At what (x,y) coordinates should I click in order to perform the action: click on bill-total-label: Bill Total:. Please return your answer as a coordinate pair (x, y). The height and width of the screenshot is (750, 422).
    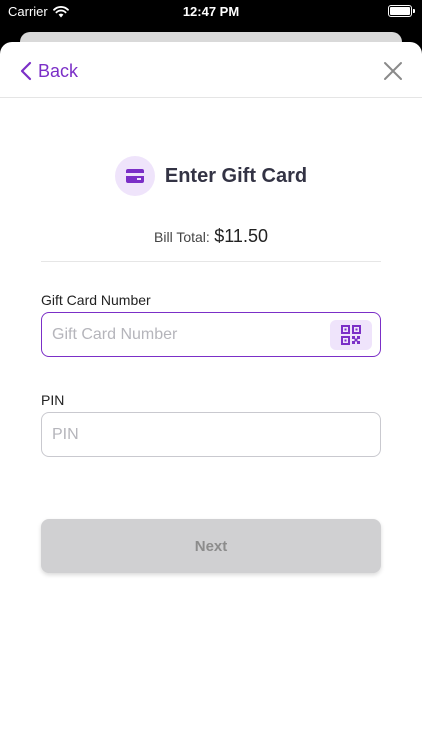
    Looking at the image, I should click on (182, 237).